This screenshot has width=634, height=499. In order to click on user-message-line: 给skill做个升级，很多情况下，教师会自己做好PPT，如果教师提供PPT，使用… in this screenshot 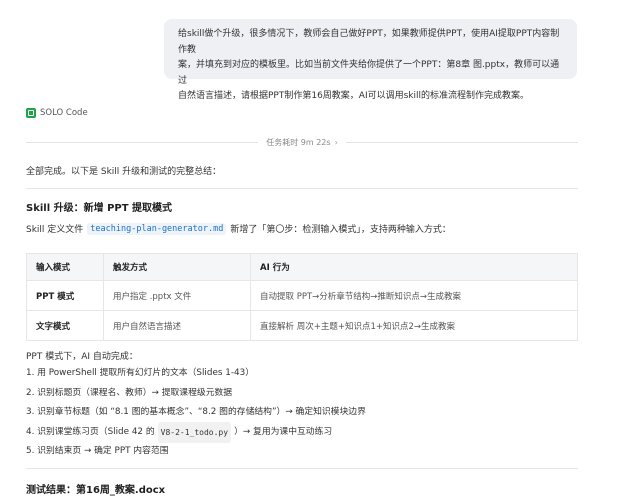, I will do `click(369, 42)`.